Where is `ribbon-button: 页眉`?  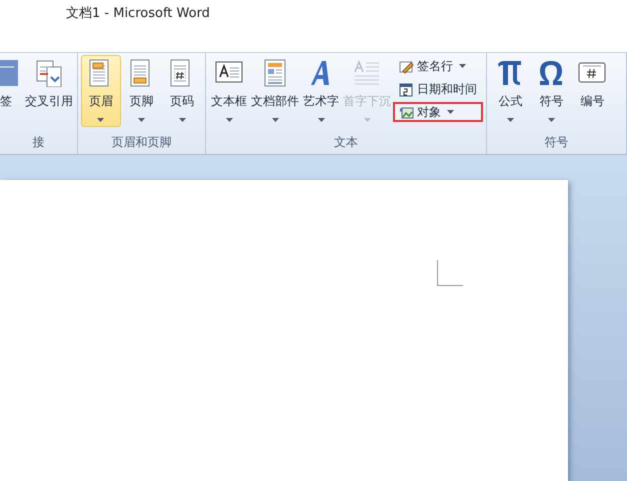
ribbon-button: 页眉 is located at coordinates (101, 91).